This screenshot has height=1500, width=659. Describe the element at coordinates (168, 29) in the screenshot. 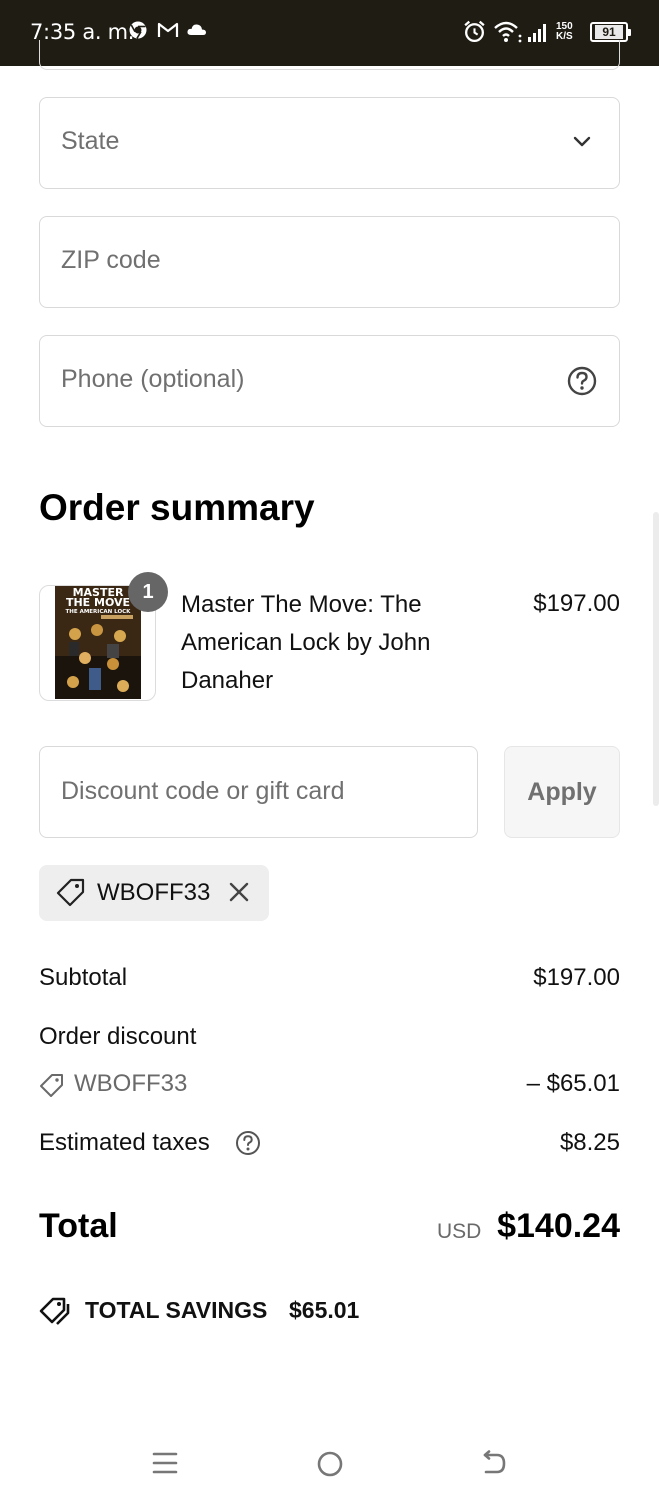

I see `gmail-icon` at that location.